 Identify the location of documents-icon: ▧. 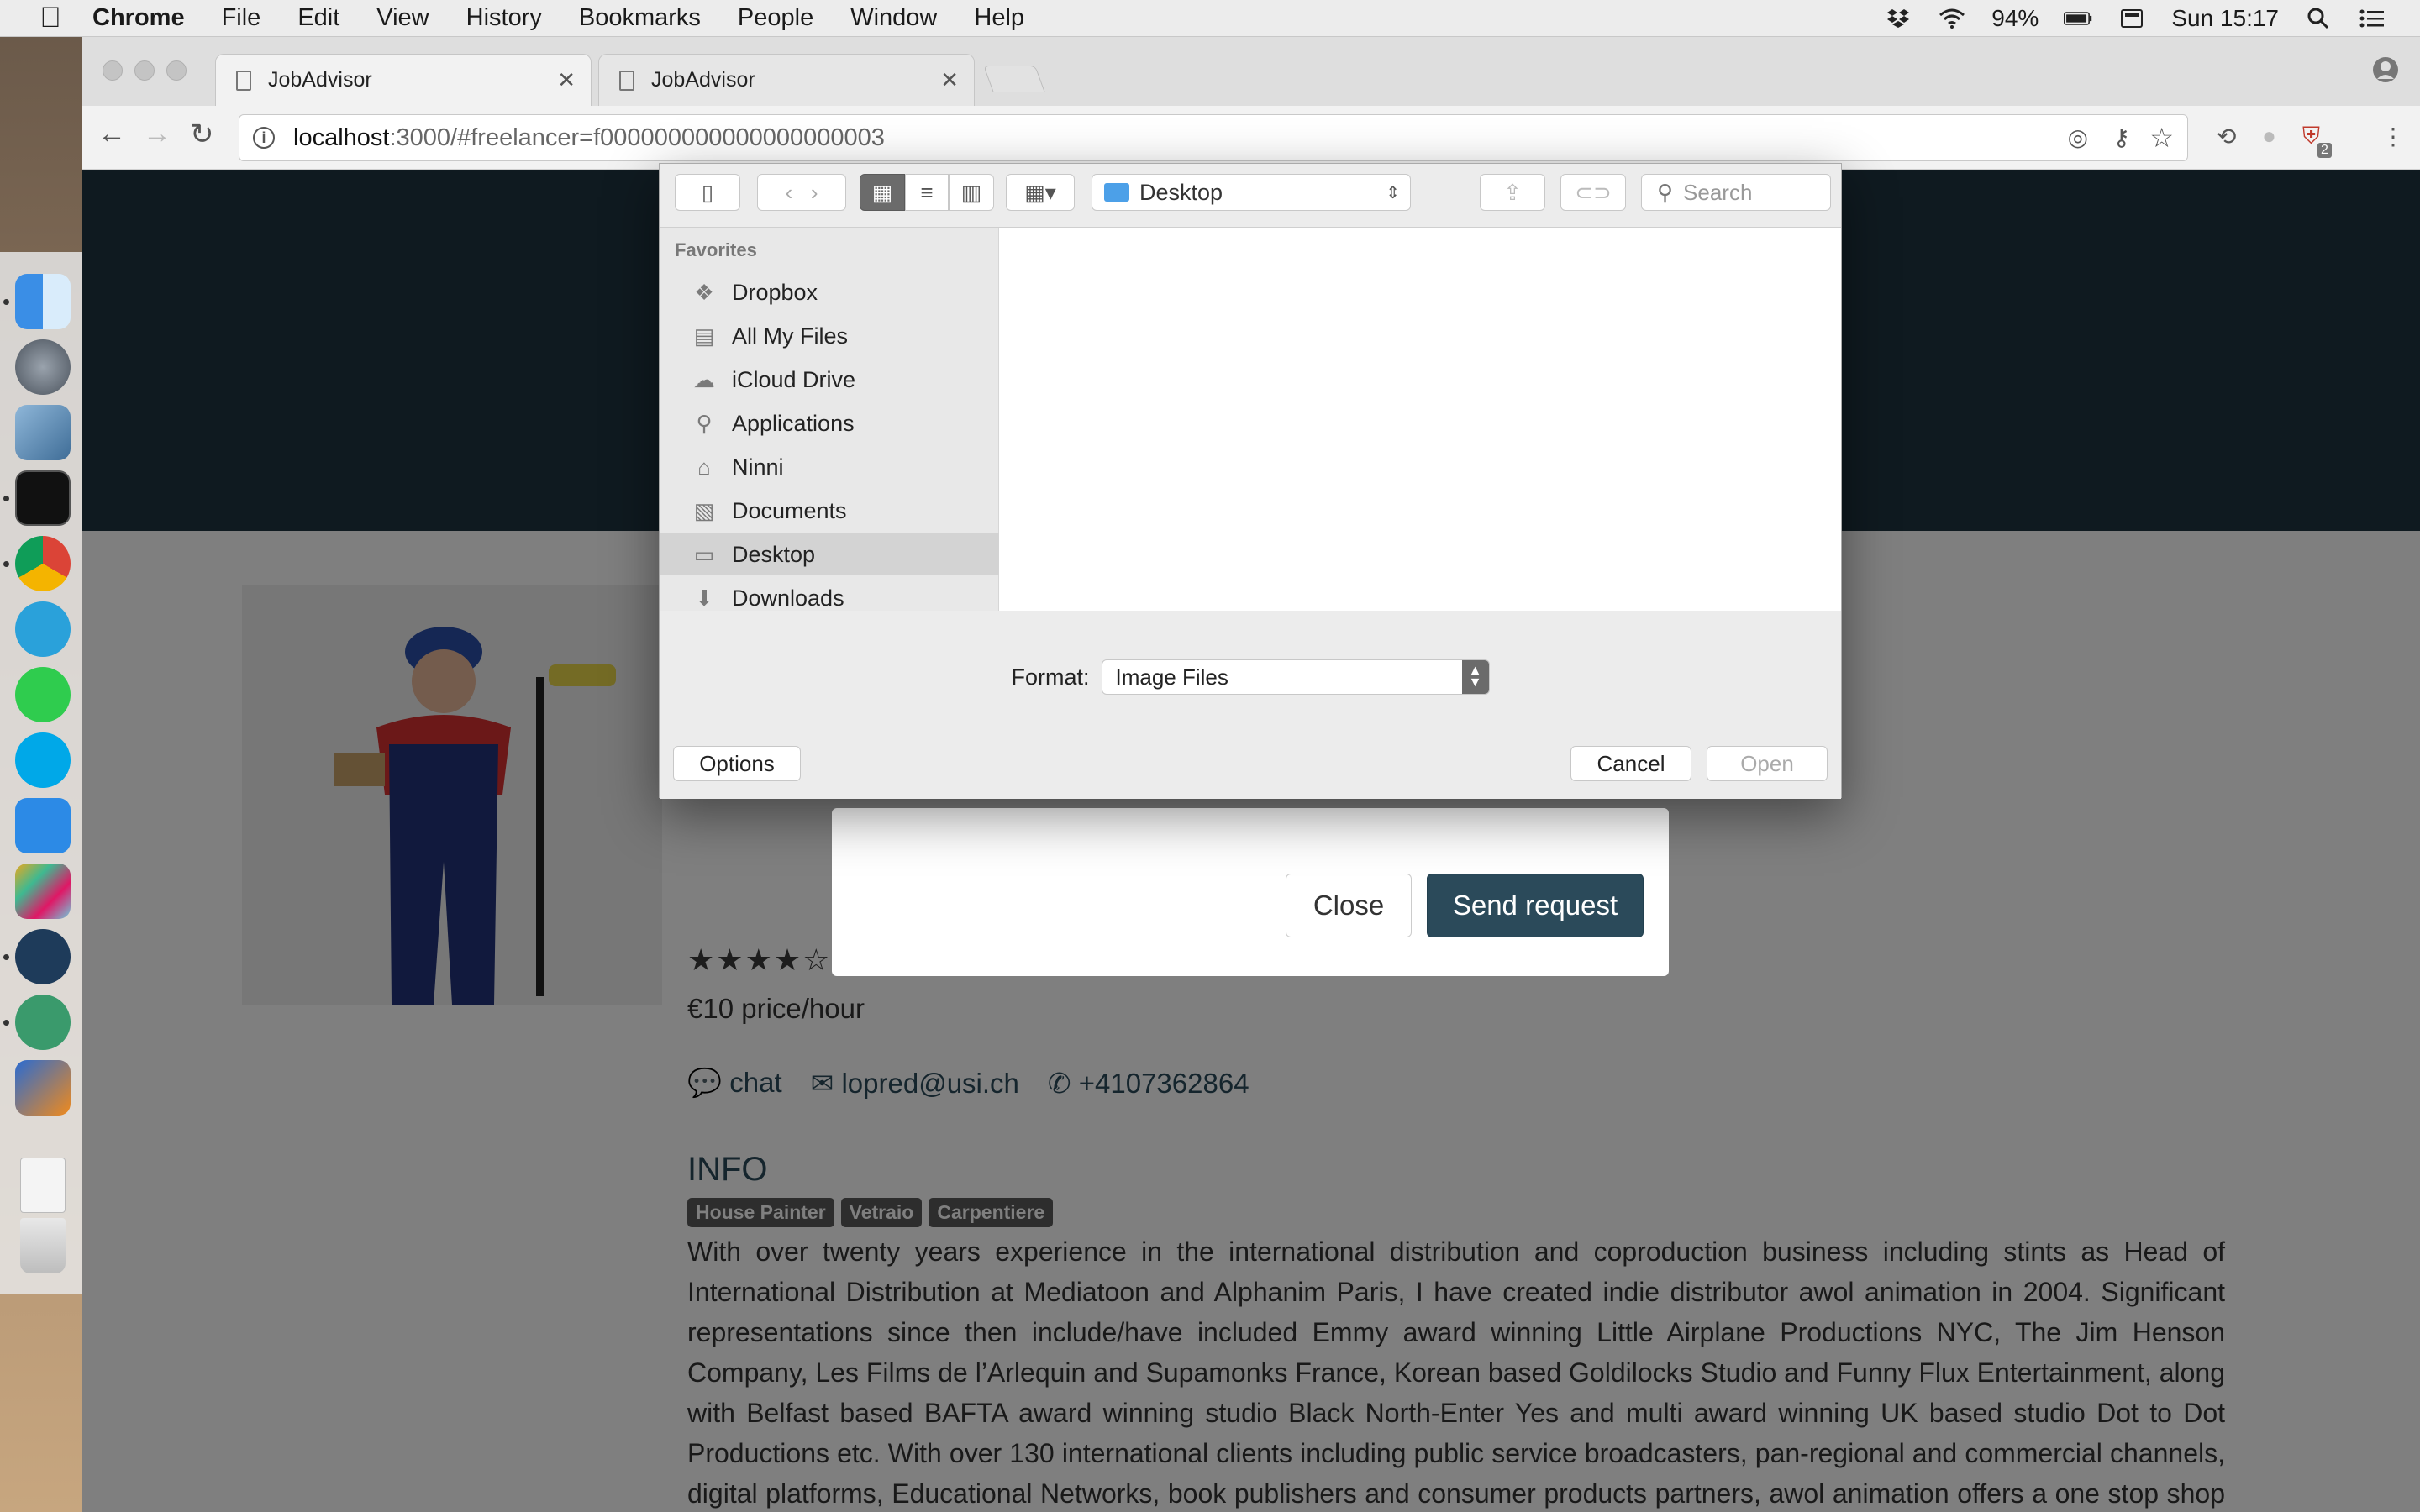
(704, 510).